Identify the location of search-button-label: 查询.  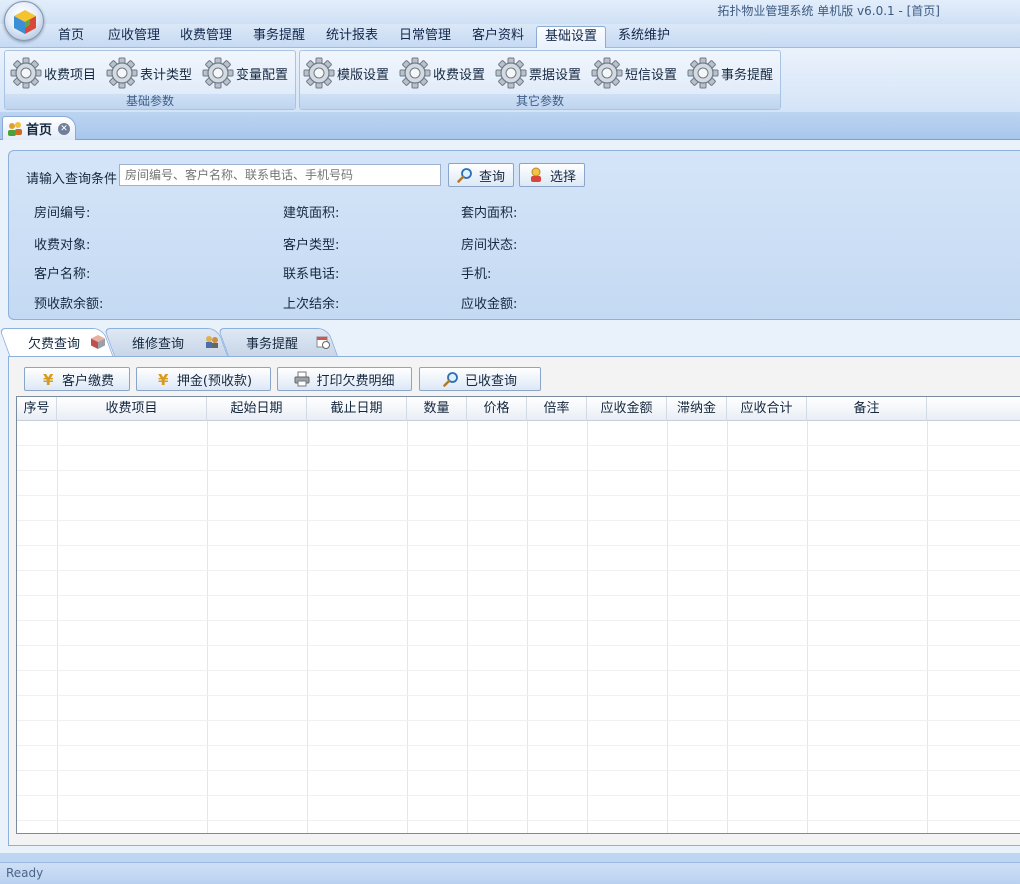
(491, 177).